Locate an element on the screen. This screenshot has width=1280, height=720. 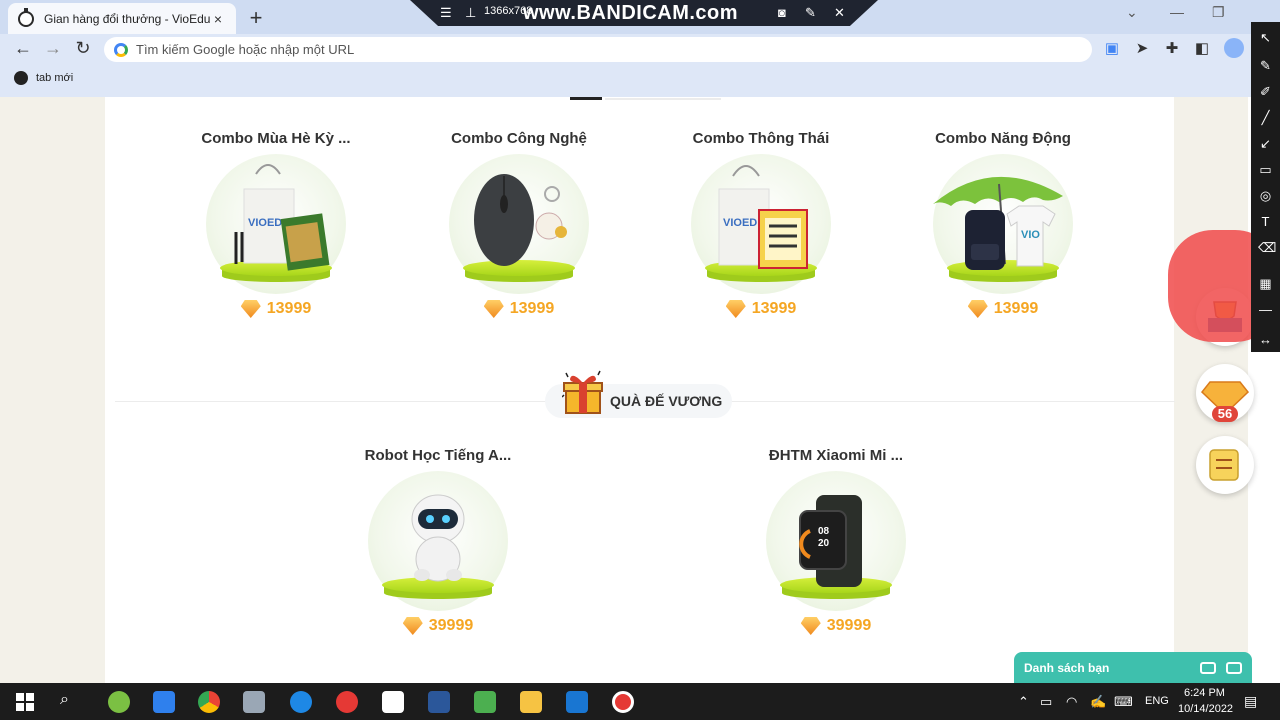
color-picker-icon: ▦ is located at coordinates (1265, 283).